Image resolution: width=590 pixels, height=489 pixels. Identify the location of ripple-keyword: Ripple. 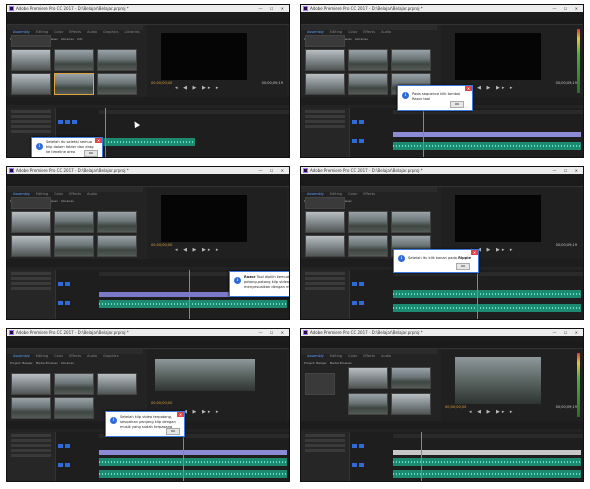
(464, 258).